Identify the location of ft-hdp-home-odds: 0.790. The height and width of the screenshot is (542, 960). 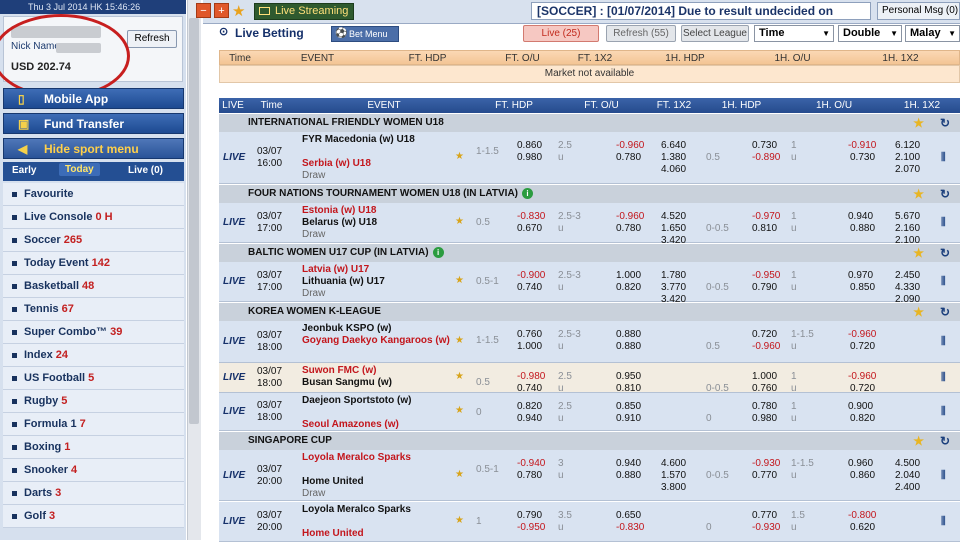
(529, 516).